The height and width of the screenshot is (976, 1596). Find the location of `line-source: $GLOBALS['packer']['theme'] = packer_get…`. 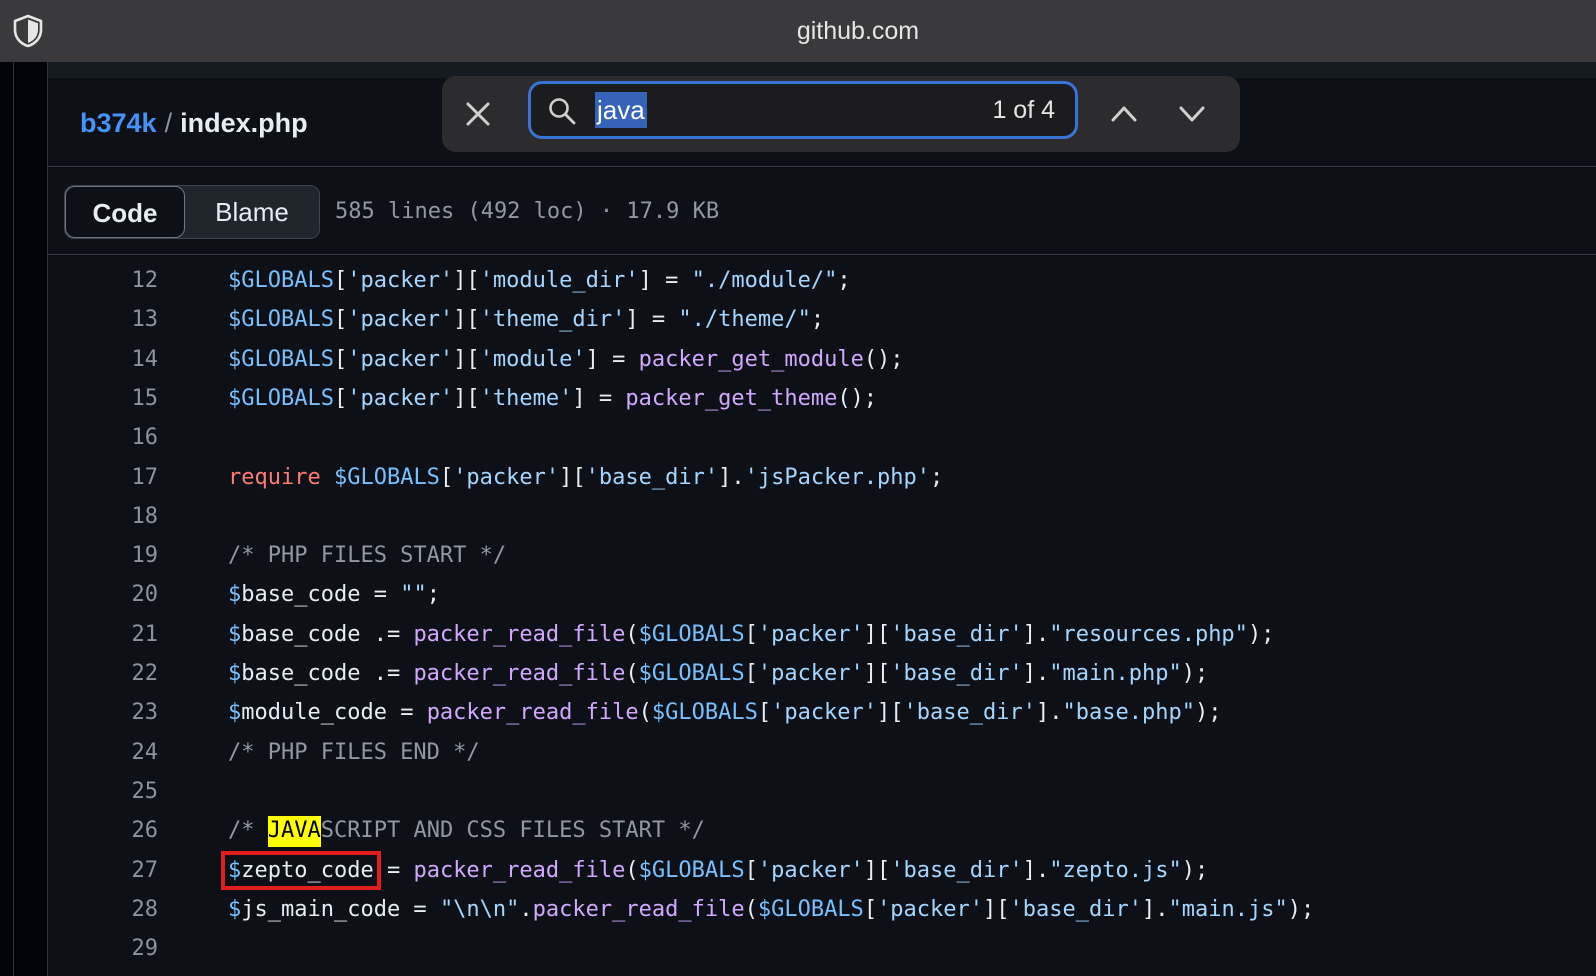

line-source: $GLOBALS['packer']['theme'] = packer_get… is located at coordinates (552, 398).